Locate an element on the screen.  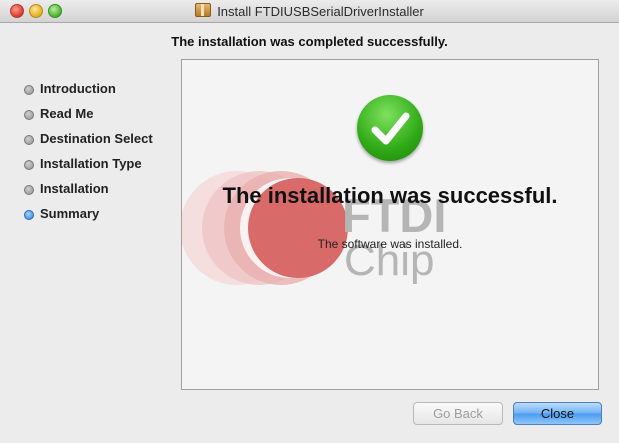
package-icon is located at coordinates (203, 10).